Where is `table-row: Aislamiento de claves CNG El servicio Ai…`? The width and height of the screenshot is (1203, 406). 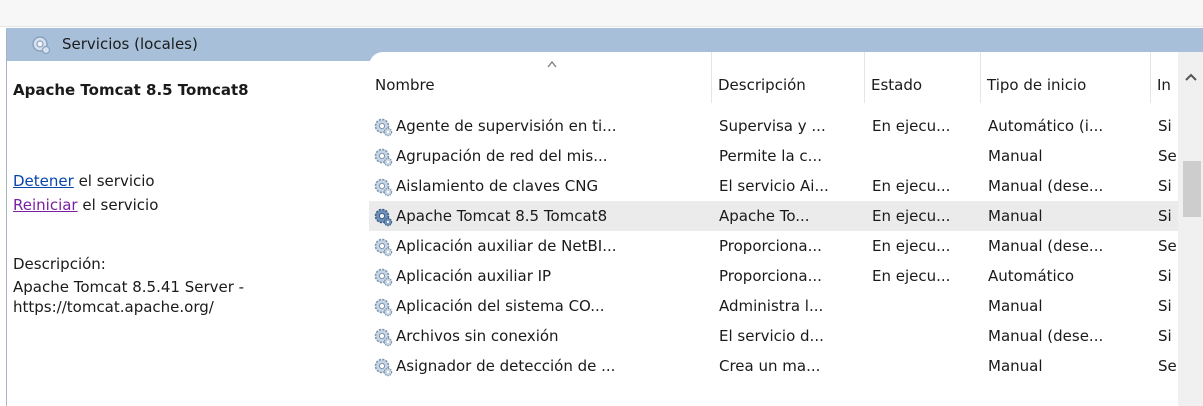
table-row: Aislamiento de claves CNG El servicio Ai… is located at coordinates (774, 186).